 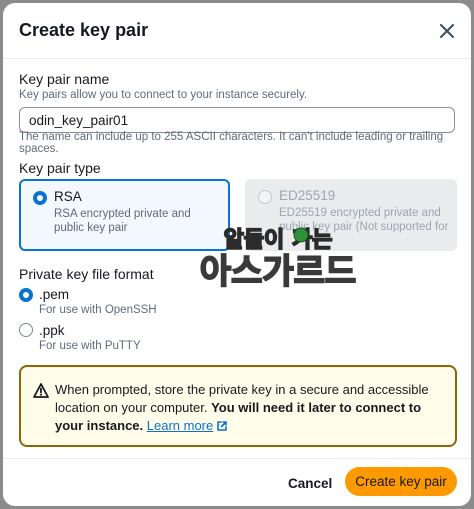 I want to click on warning-icon, so click(x=41, y=390).